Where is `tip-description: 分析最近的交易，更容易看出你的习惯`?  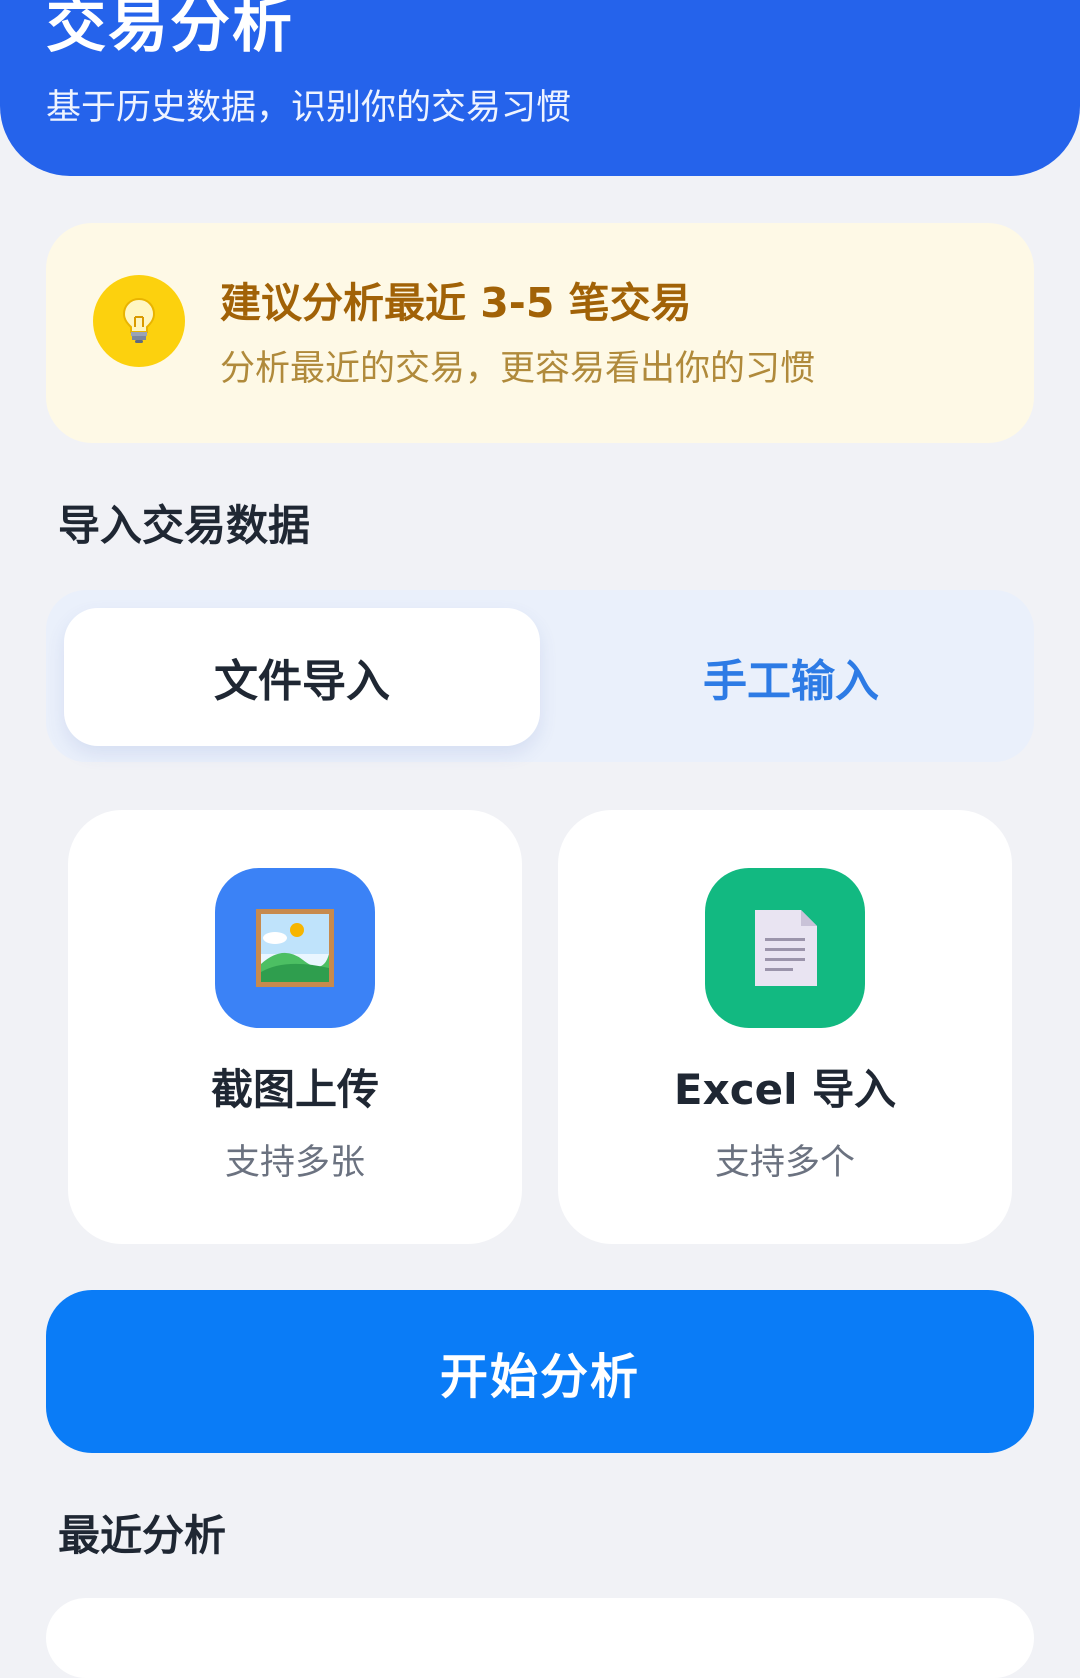 tip-description: 分析最近的交易，更容易看出你的习惯 is located at coordinates (518, 369).